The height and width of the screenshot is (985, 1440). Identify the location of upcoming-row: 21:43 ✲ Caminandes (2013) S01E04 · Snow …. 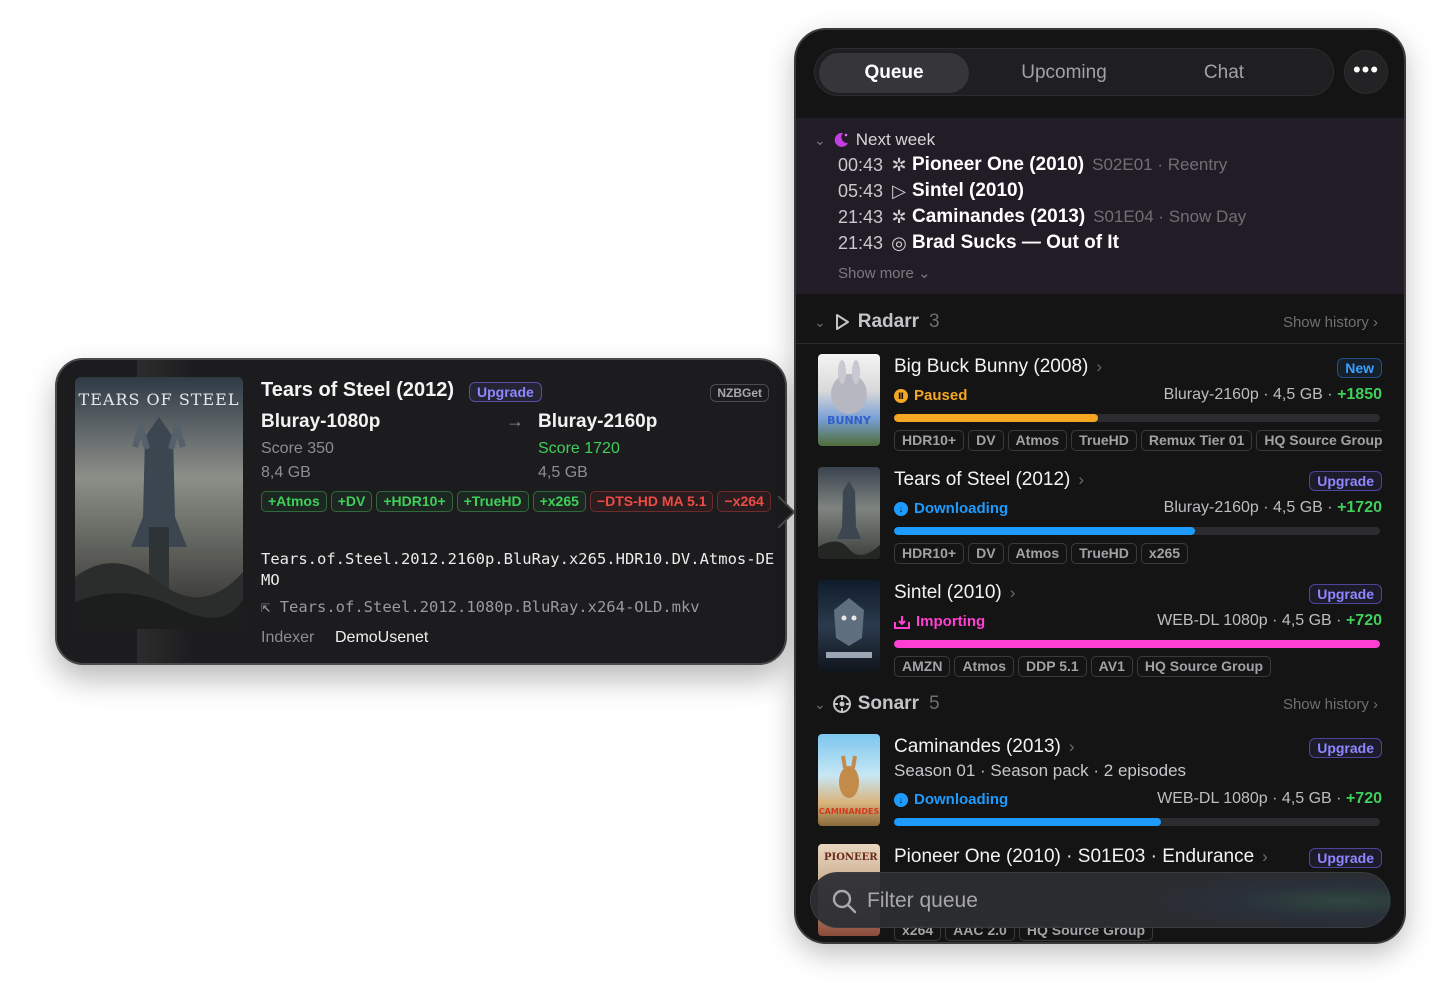
(1042, 217).